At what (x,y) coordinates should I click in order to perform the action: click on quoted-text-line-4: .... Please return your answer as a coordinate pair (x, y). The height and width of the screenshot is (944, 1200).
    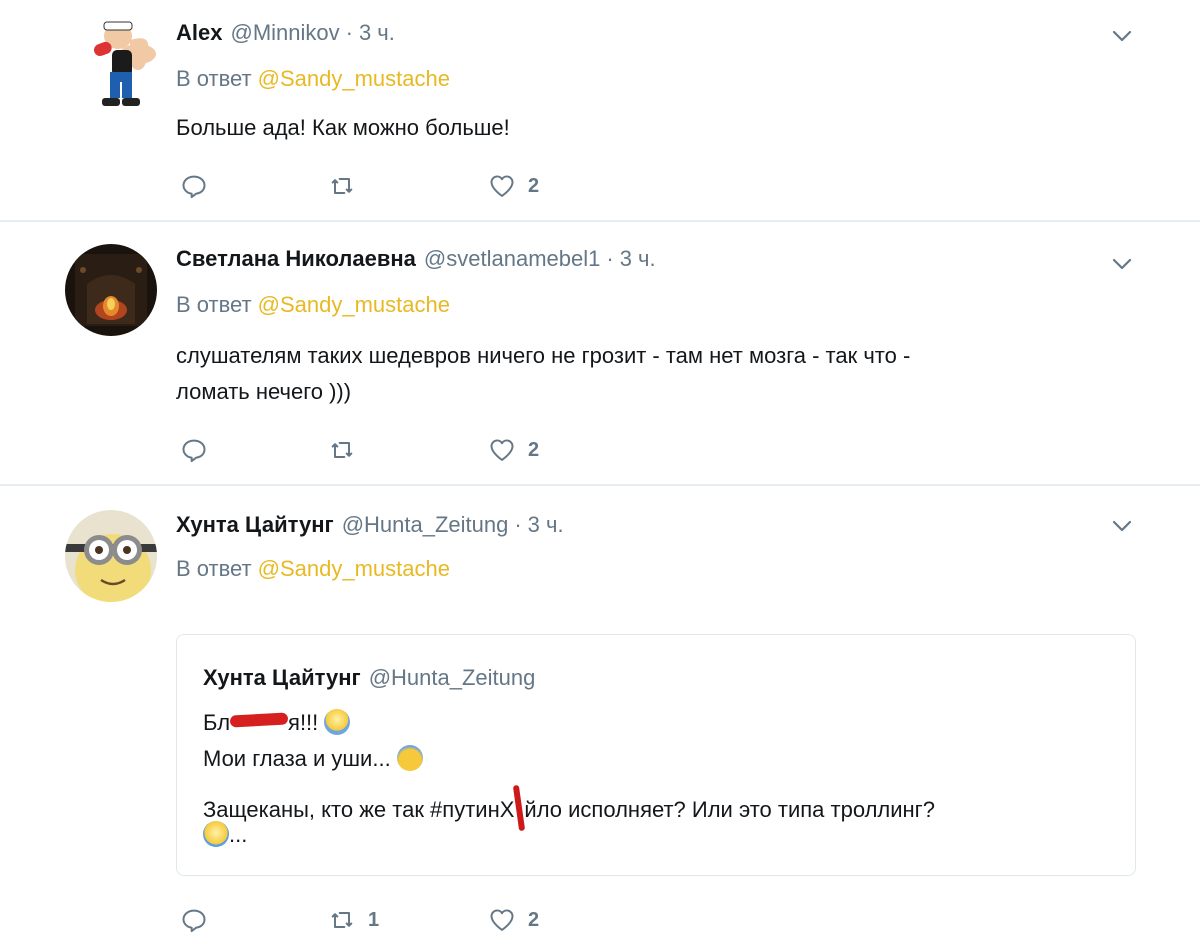
    Looking at the image, I should click on (225, 834).